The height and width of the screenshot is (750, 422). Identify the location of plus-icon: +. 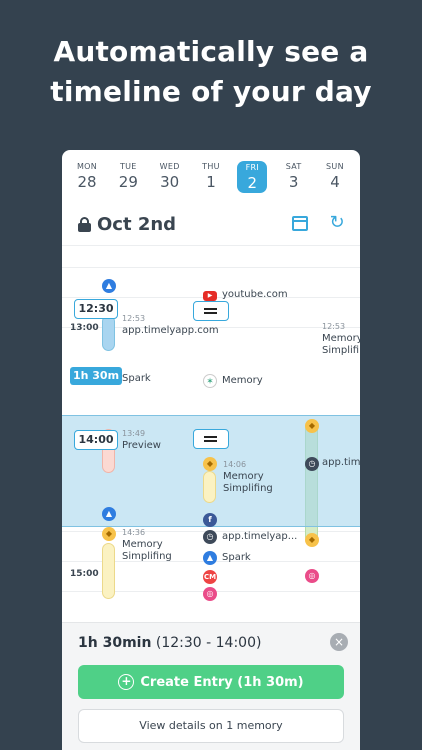
(126, 682).